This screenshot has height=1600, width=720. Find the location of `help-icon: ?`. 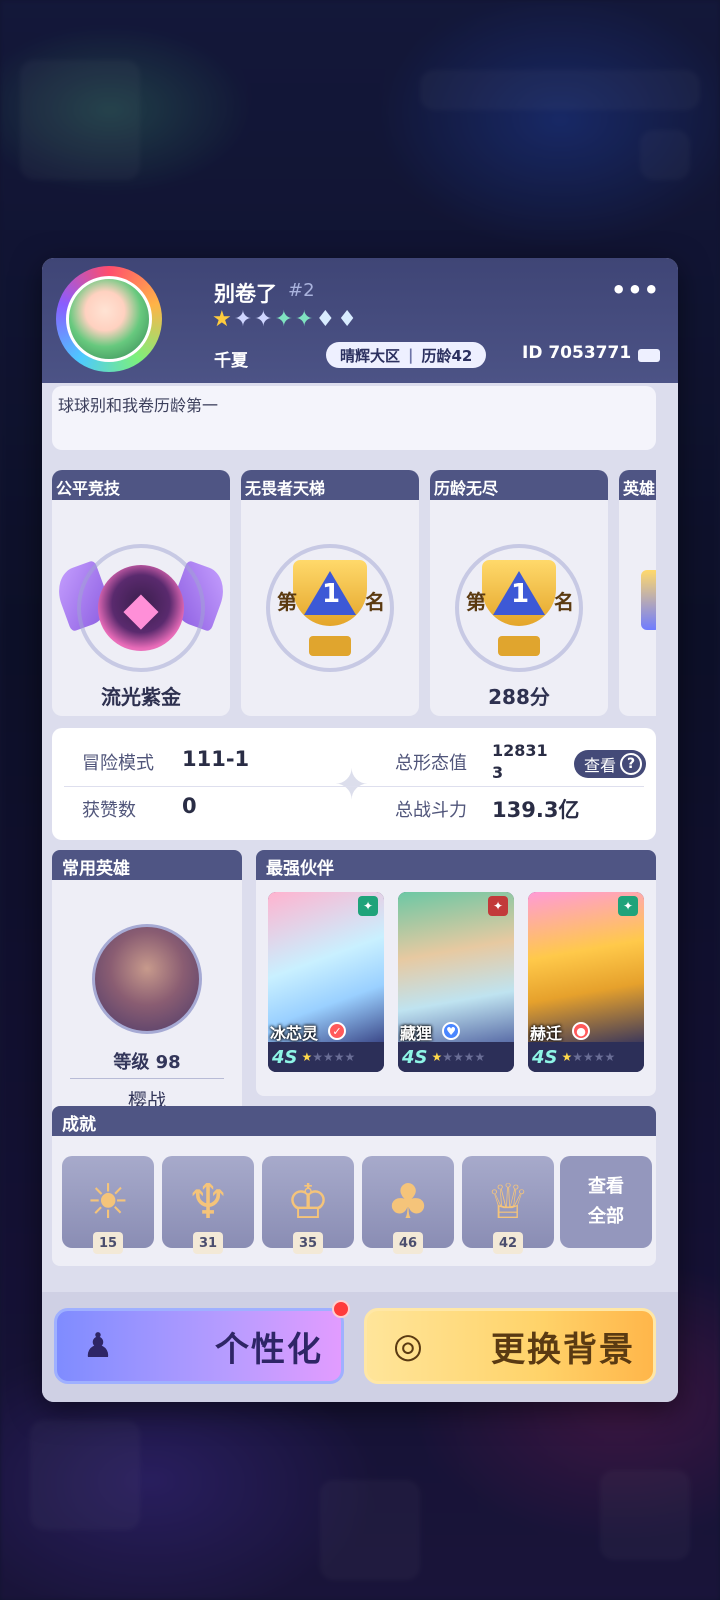

help-icon: ? is located at coordinates (631, 764).